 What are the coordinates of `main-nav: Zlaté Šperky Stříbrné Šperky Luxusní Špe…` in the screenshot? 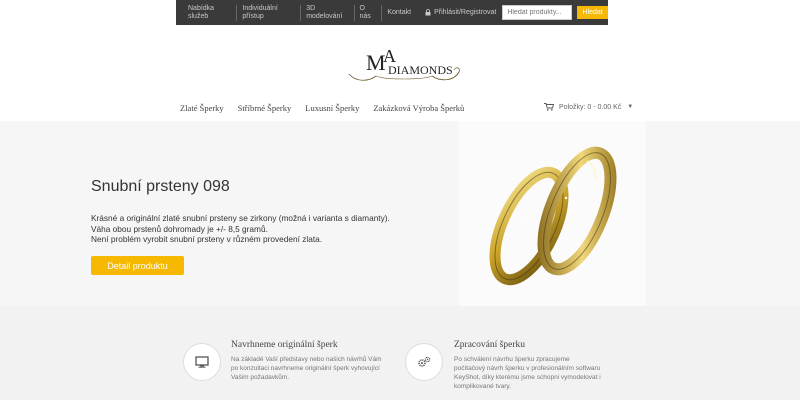 It's located at (329, 108).